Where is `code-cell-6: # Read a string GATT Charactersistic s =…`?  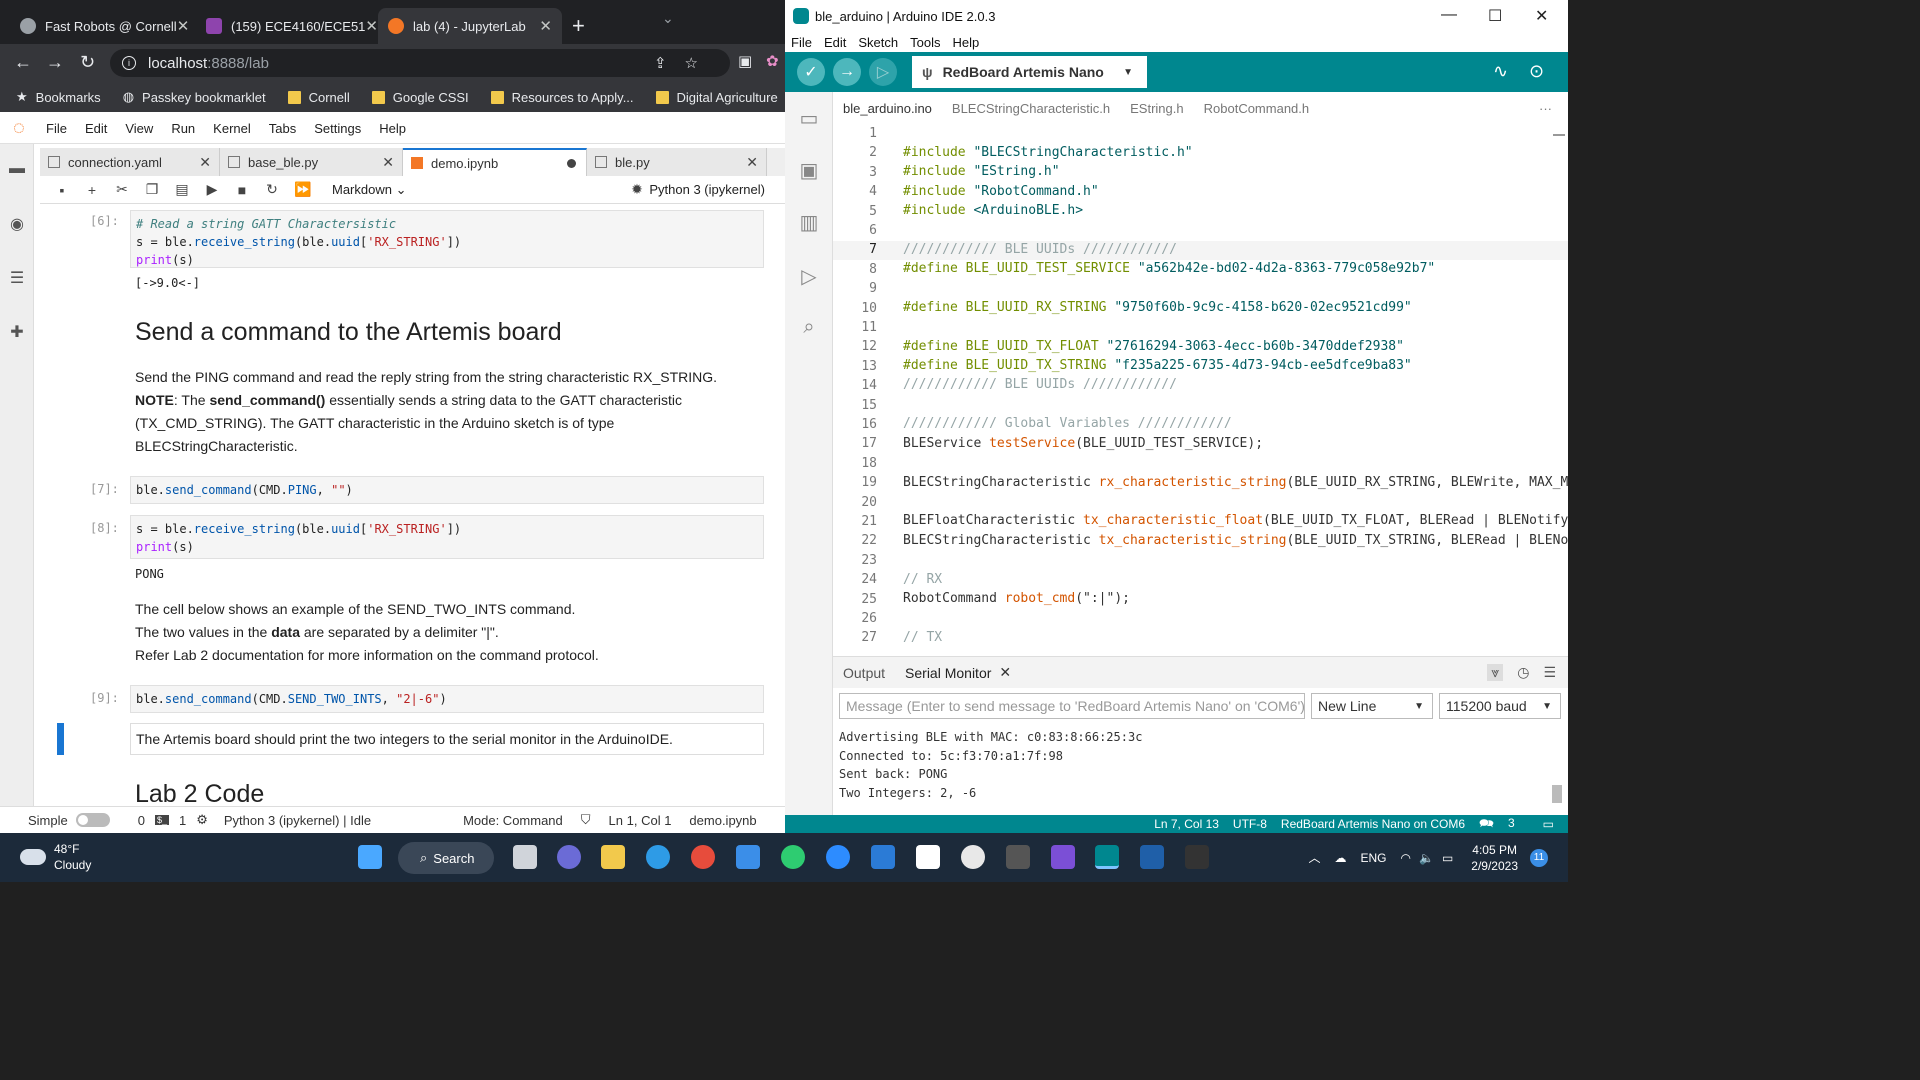 code-cell-6: # Read a string GATT Charactersistic s =… is located at coordinates (447, 239).